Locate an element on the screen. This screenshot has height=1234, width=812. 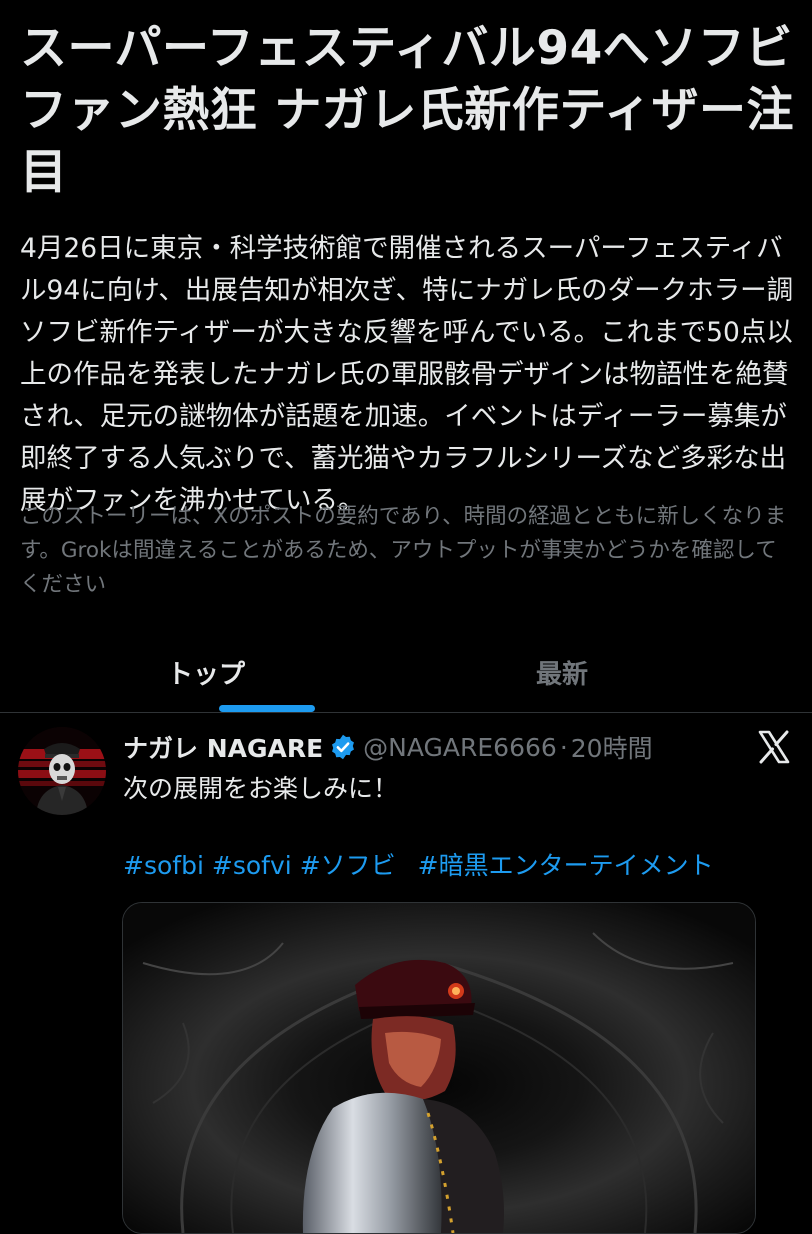
post-timestamp: 20時間 is located at coordinates (612, 747).